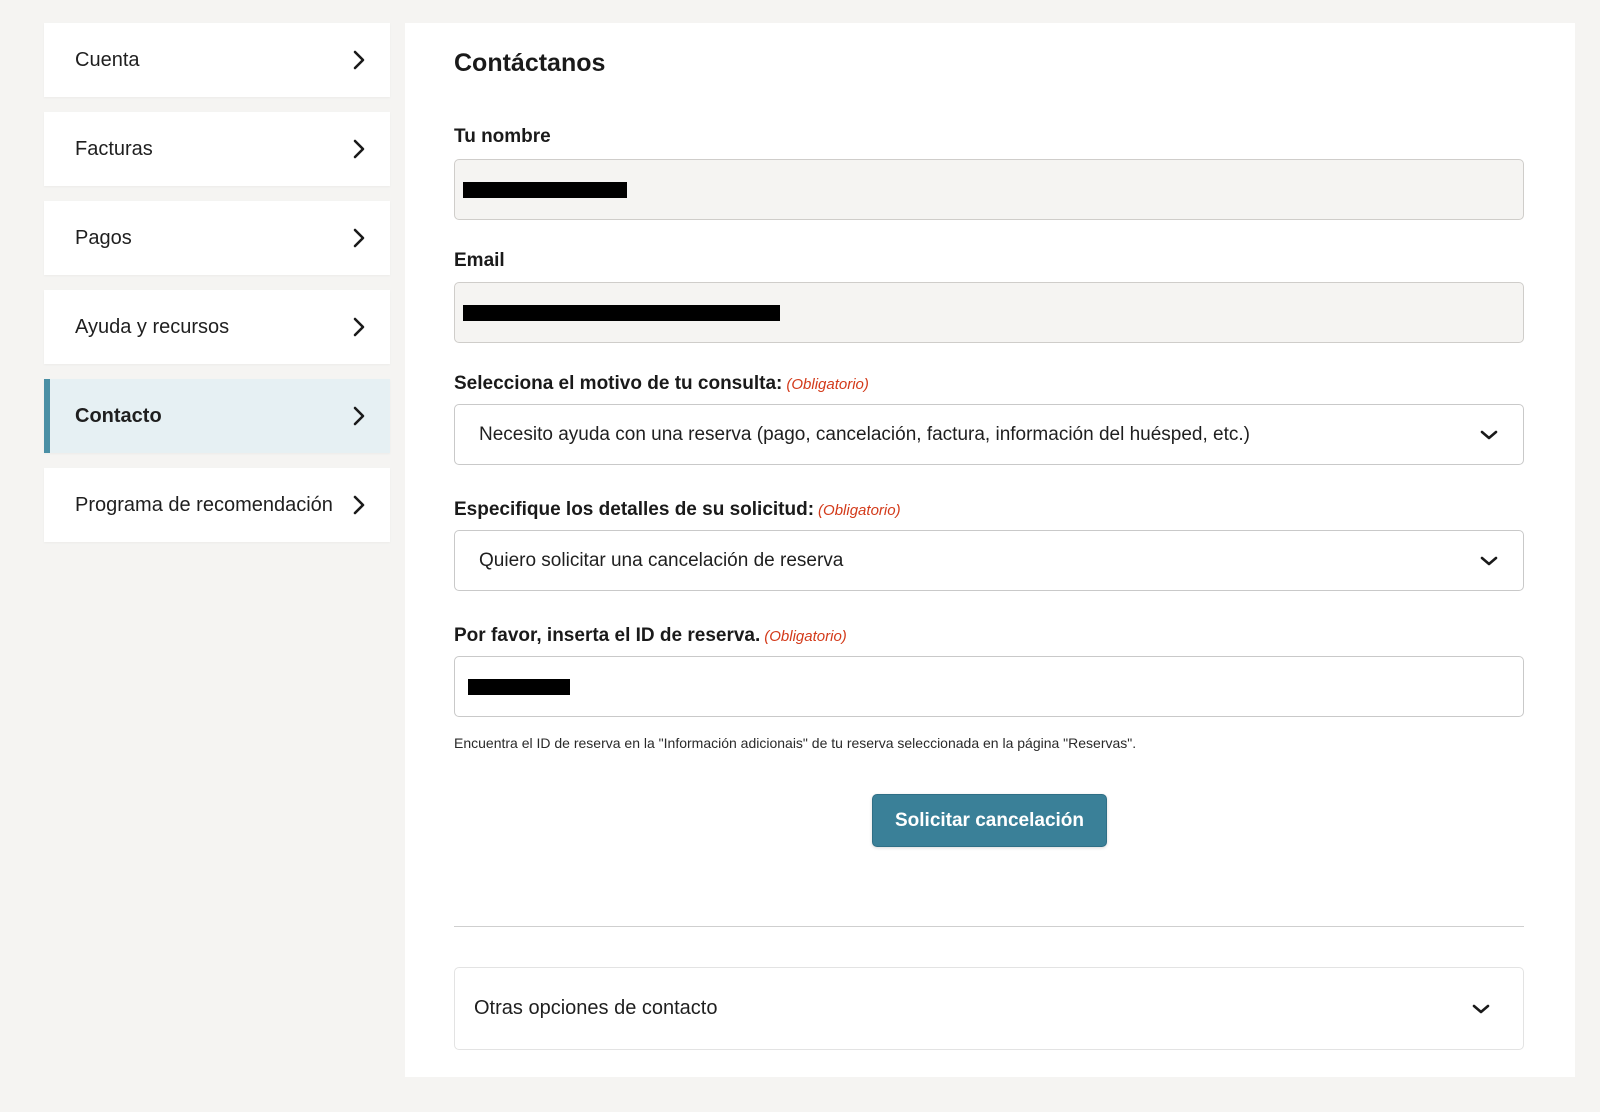  Describe the element at coordinates (519, 686) in the screenshot. I see `redacted-booking-id` at that location.